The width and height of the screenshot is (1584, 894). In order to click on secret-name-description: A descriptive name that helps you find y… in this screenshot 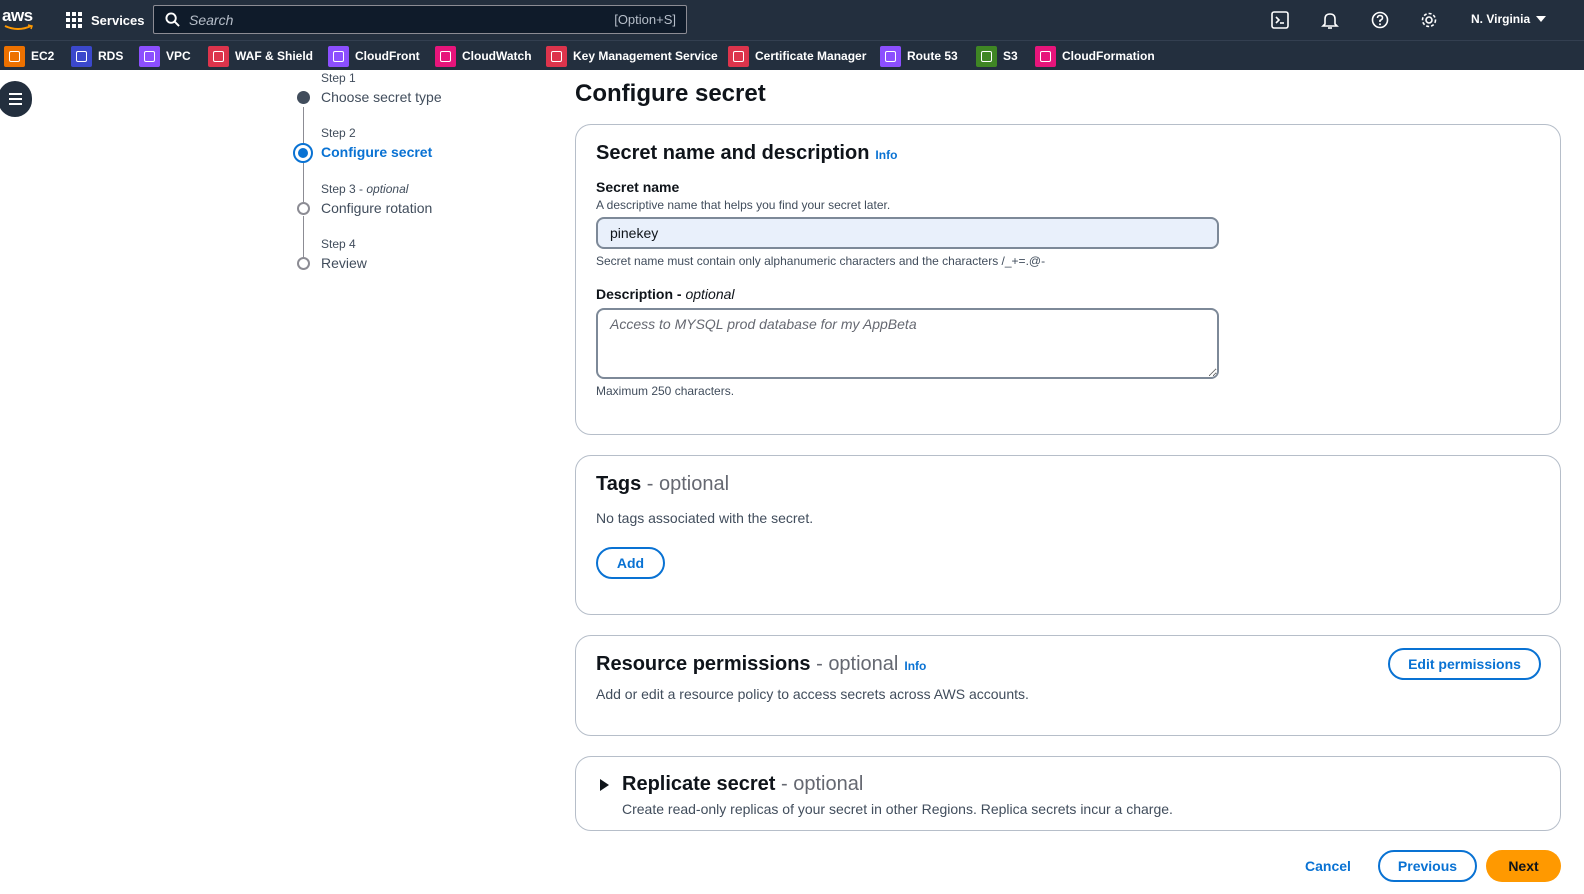, I will do `click(743, 205)`.